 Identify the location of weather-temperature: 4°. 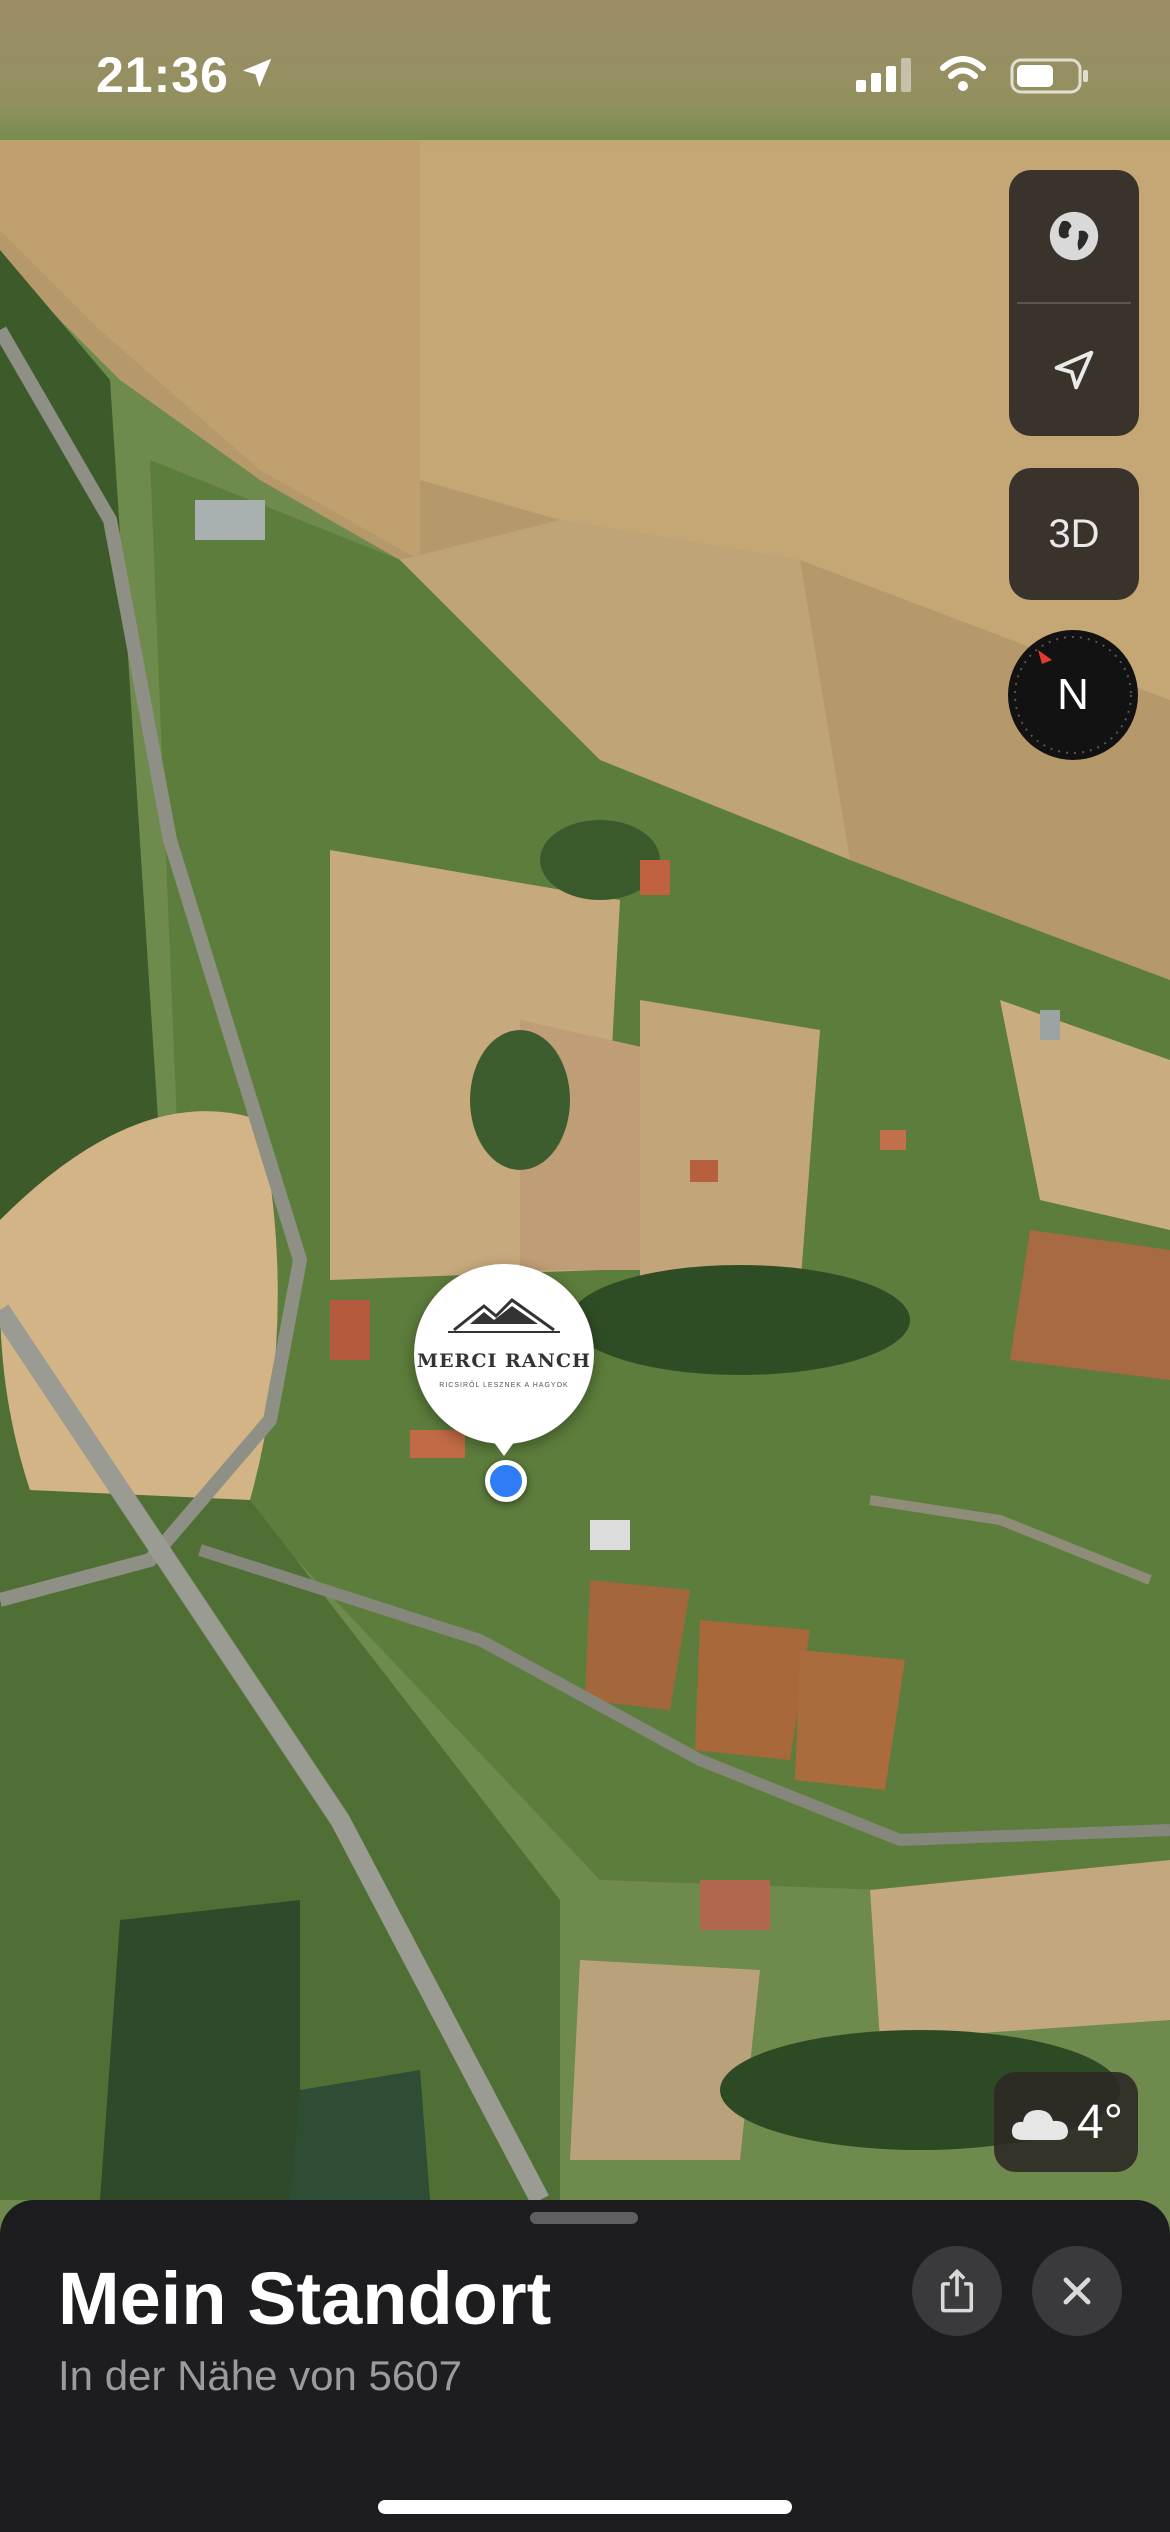
(1100, 2122).